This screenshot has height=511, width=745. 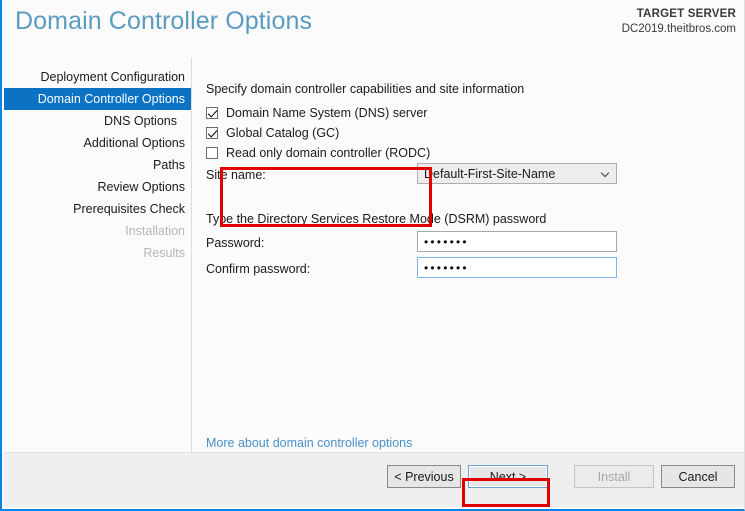 I want to click on checkbox-label-global-catalog: Global Catalog (GC), so click(x=283, y=133).